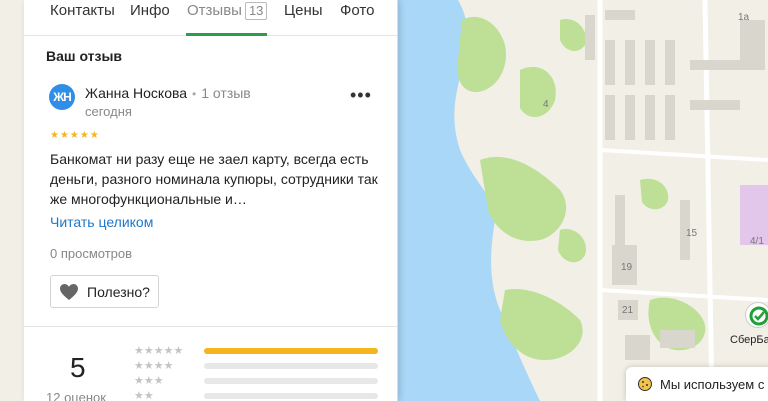 This screenshot has width=768, height=401. What do you see at coordinates (62, 97) in the screenshot?
I see `avatar: ЖН` at bounding box center [62, 97].